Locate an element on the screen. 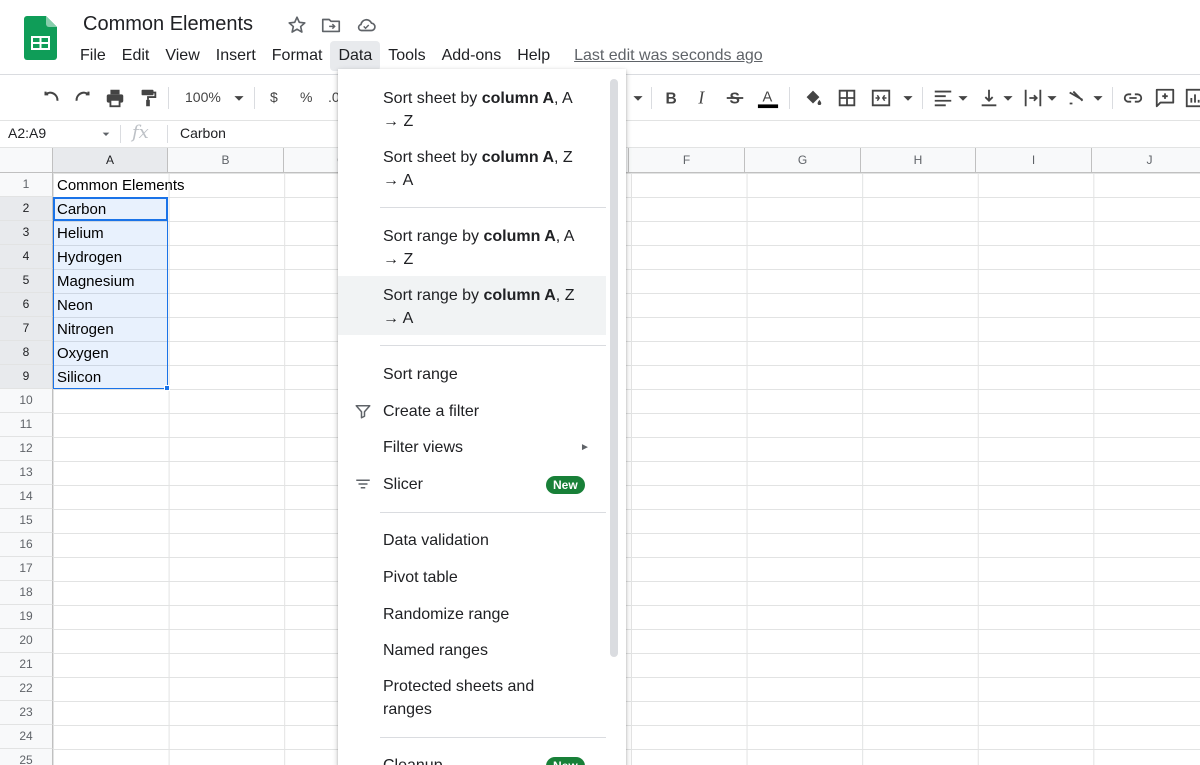 The height and width of the screenshot is (765, 1200). row-header: 14 is located at coordinates (26, 497).